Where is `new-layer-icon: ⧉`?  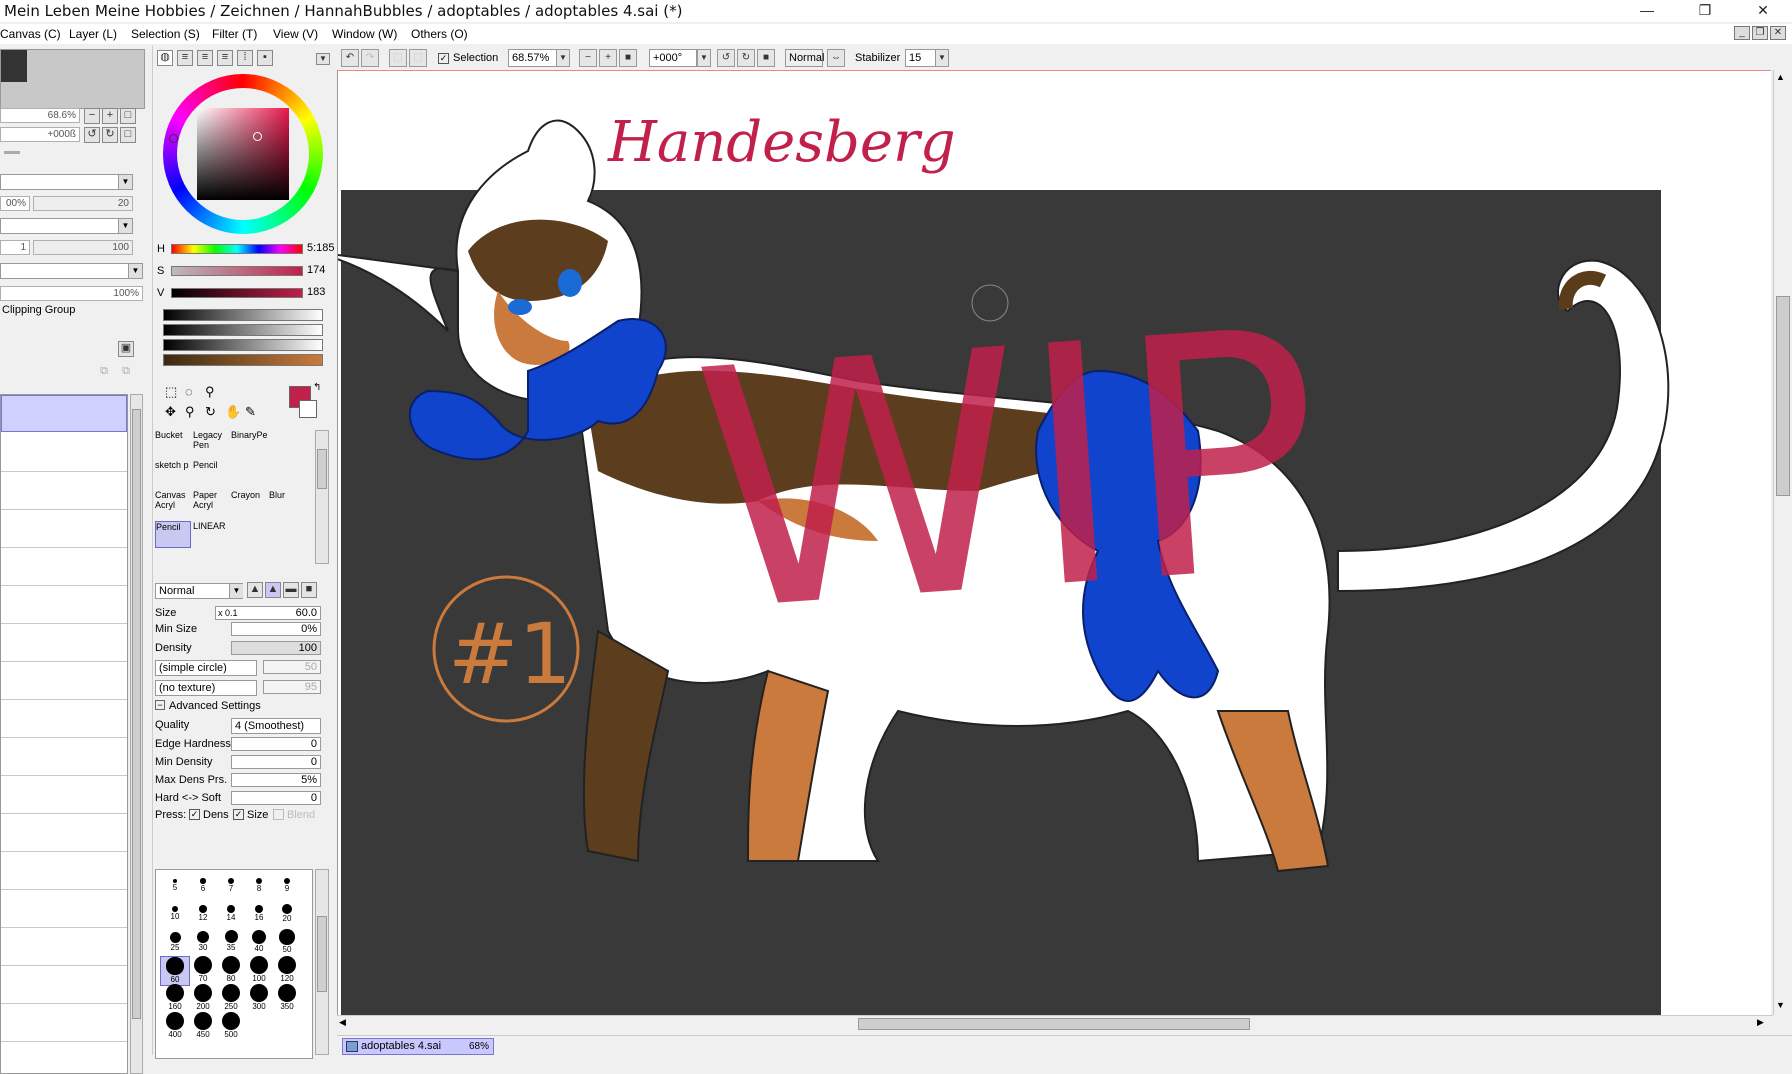 new-layer-icon: ⧉ is located at coordinates (104, 373).